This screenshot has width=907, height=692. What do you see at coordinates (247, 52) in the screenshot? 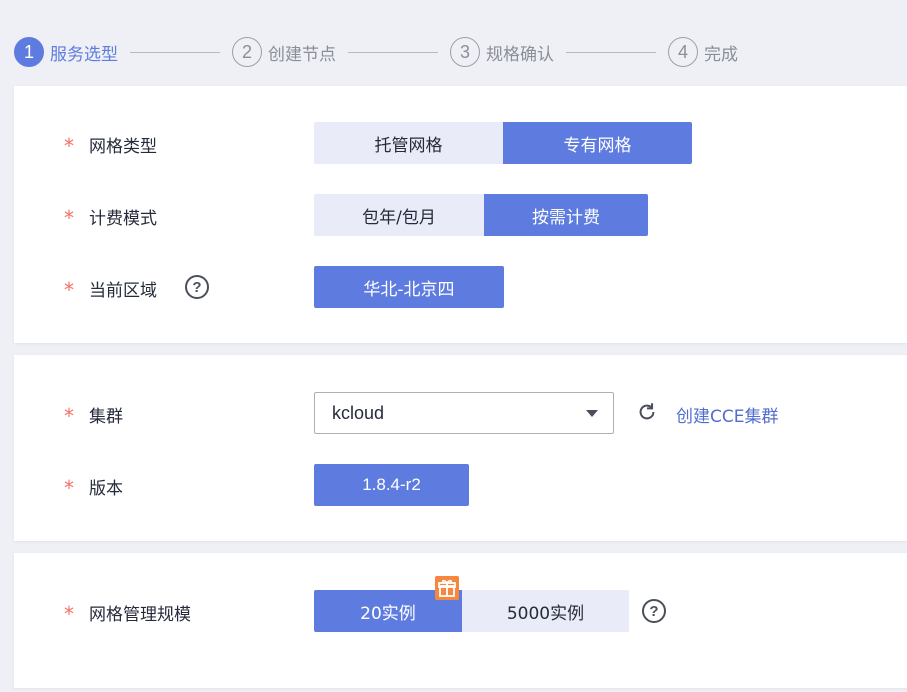
I see `step-number: 2` at bounding box center [247, 52].